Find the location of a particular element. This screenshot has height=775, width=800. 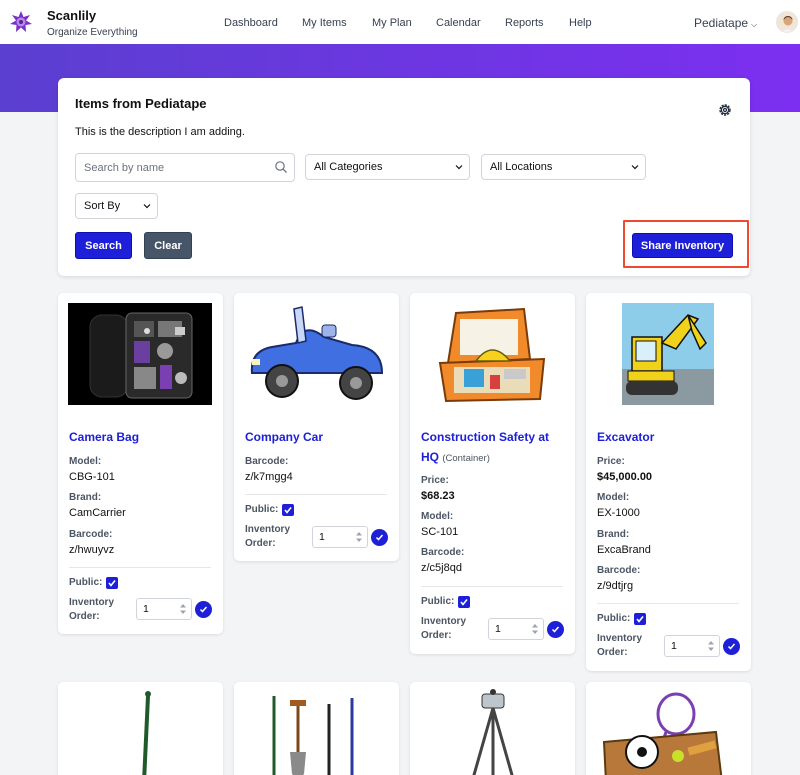

tools-image is located at coordinates (316, 728).